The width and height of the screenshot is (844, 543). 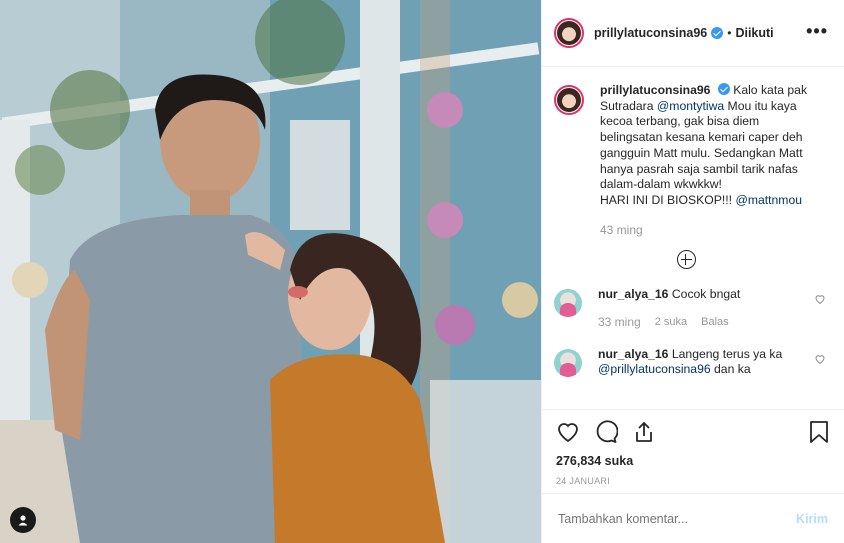 I want to click on caption-username: prillylatuconsina96, so click(x=655, y=90).